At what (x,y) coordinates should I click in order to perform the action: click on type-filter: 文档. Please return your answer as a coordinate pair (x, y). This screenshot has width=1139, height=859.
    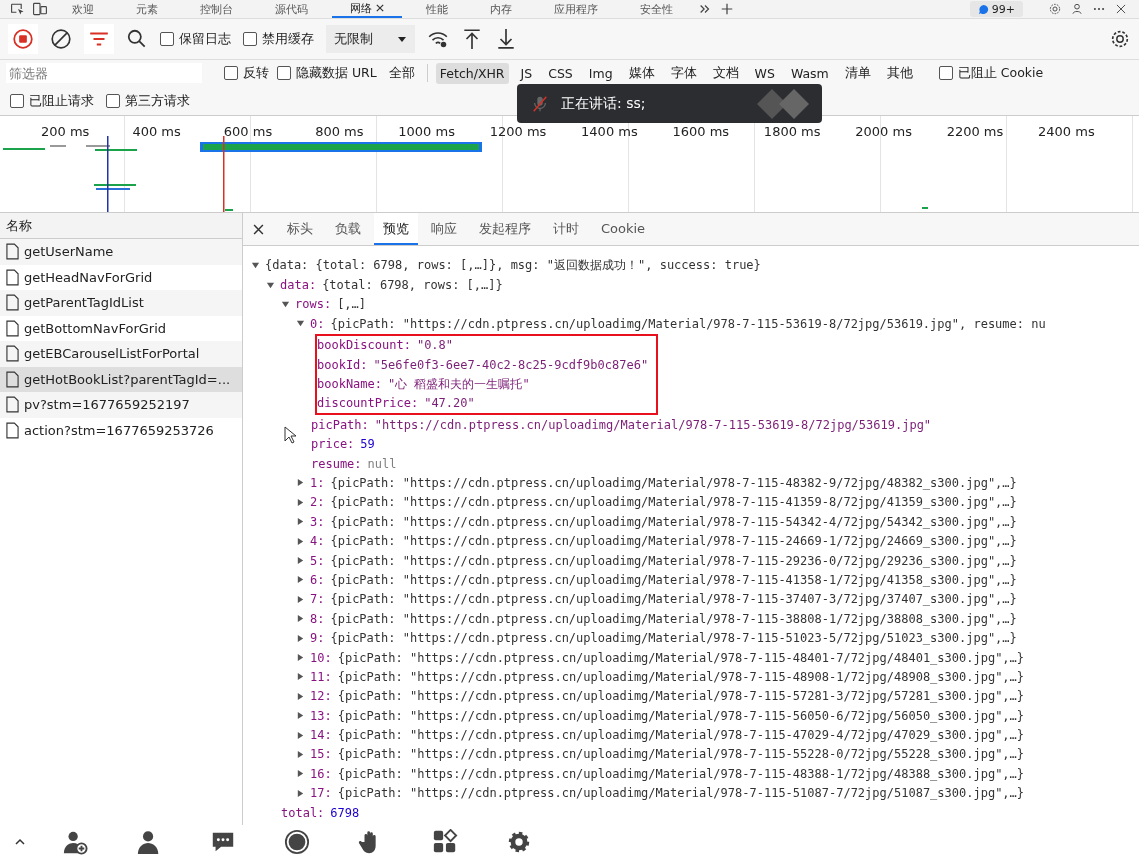
    Looking at the image, I should click on (725, 73).